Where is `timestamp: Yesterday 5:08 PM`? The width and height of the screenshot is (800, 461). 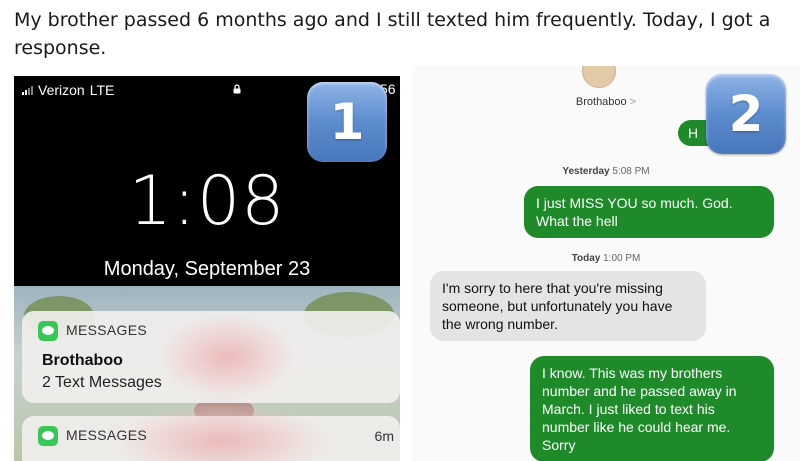 timestamp: Yesterday 5:08 PM is located at coordinates (606, 171).